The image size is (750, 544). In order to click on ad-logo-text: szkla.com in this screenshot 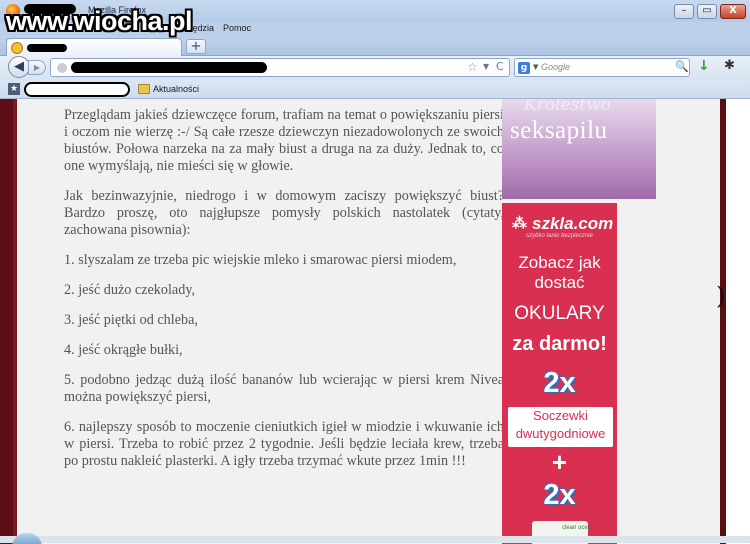, I will do `click(573, 223)`.